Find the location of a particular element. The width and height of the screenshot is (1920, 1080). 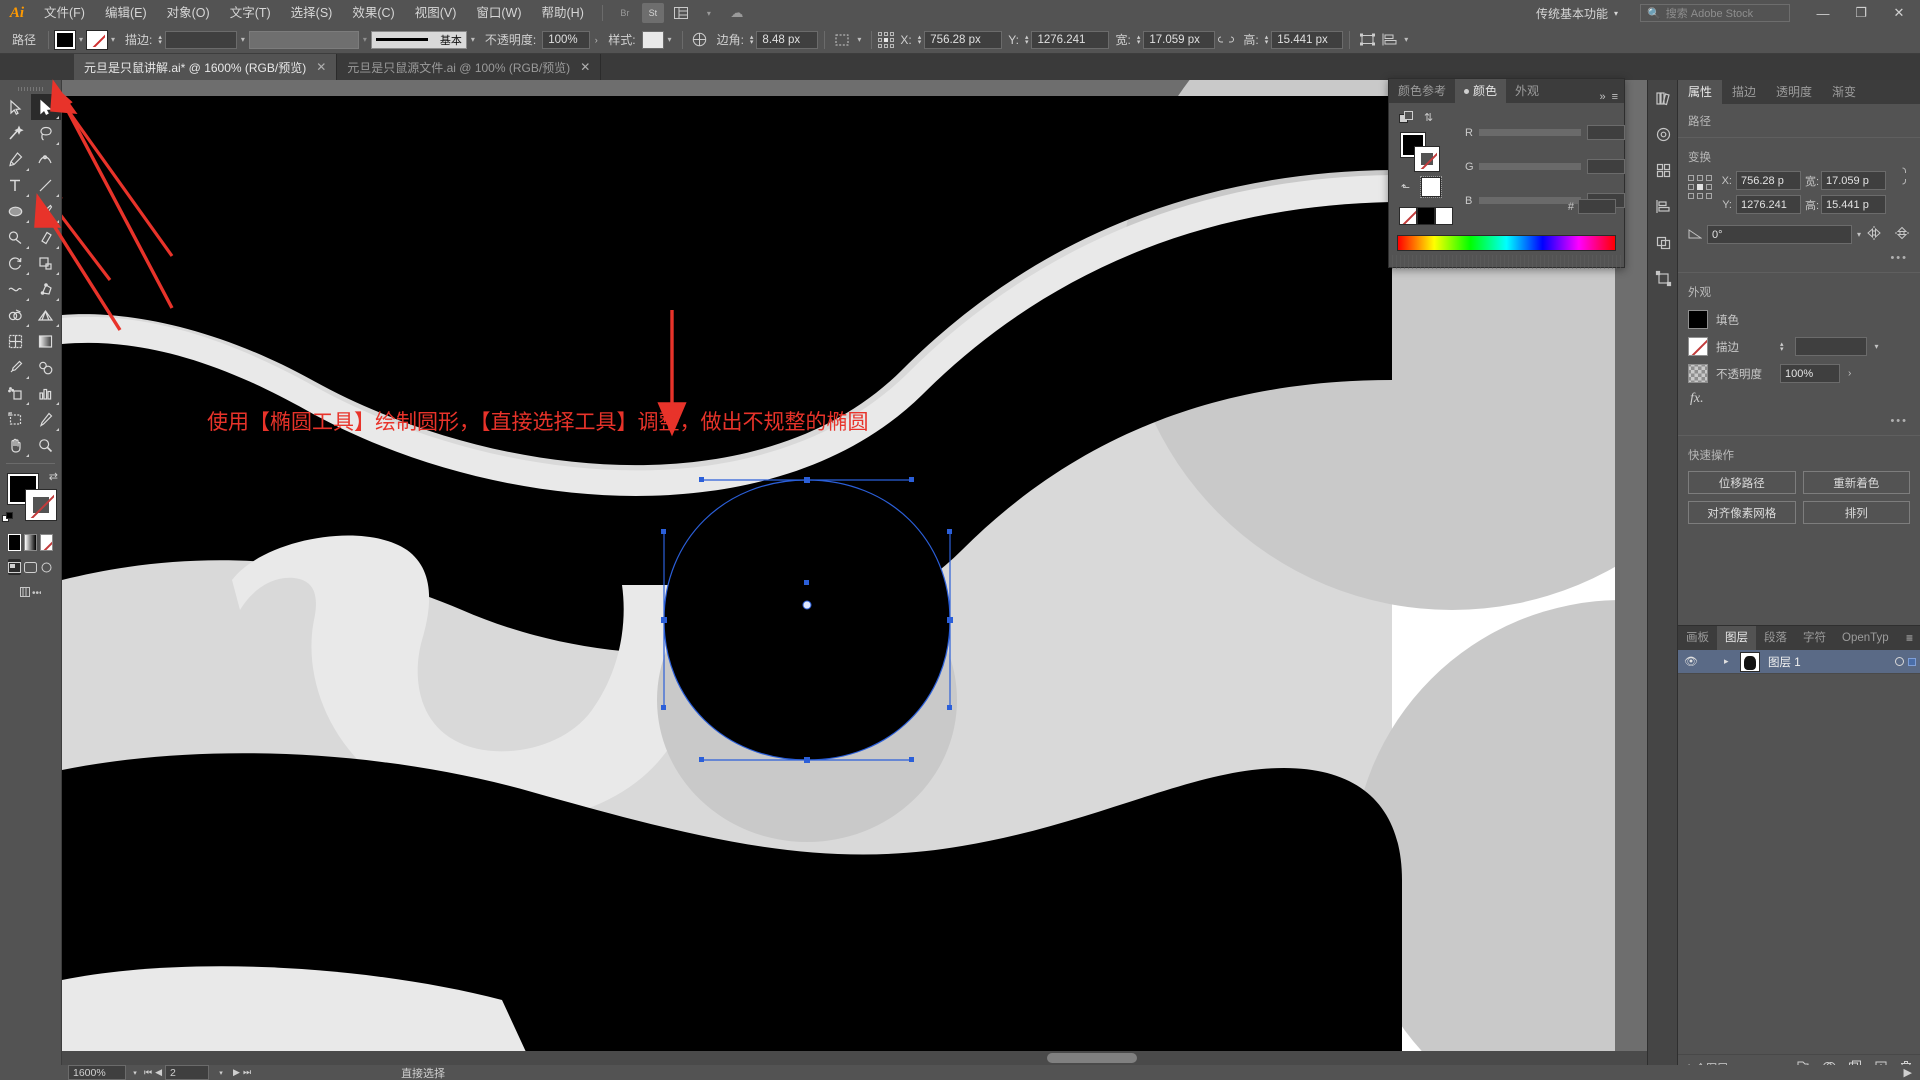

close-button: ✕ is located at coordinates (1899, 13).